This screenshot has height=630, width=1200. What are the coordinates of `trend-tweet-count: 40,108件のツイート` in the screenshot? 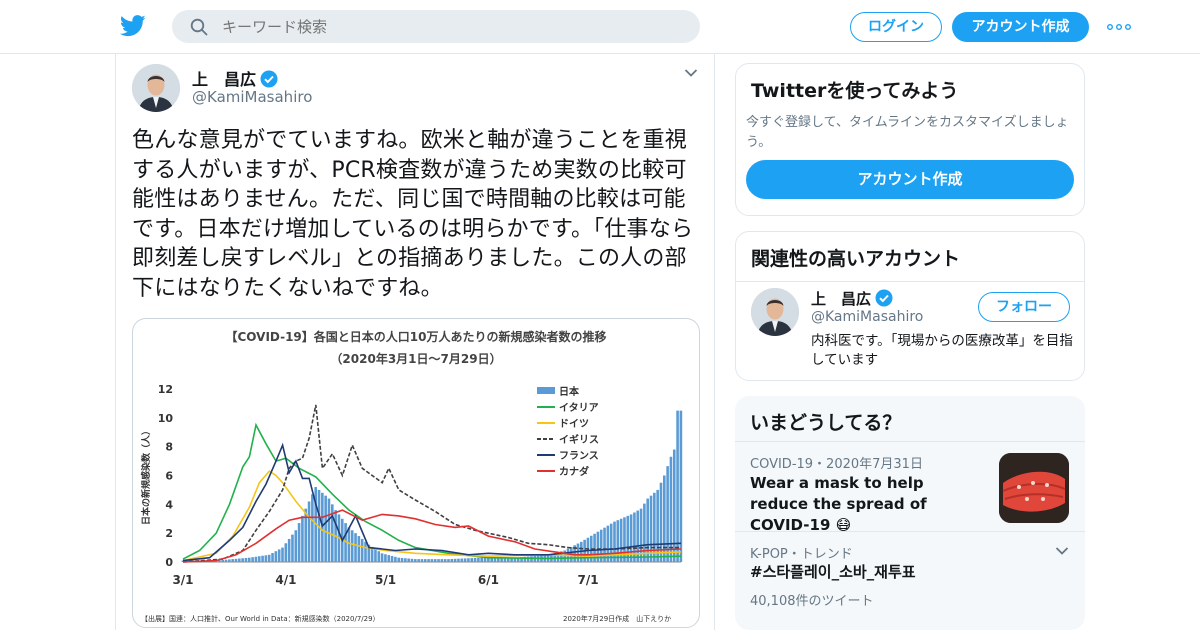 It's located at (812, 601).